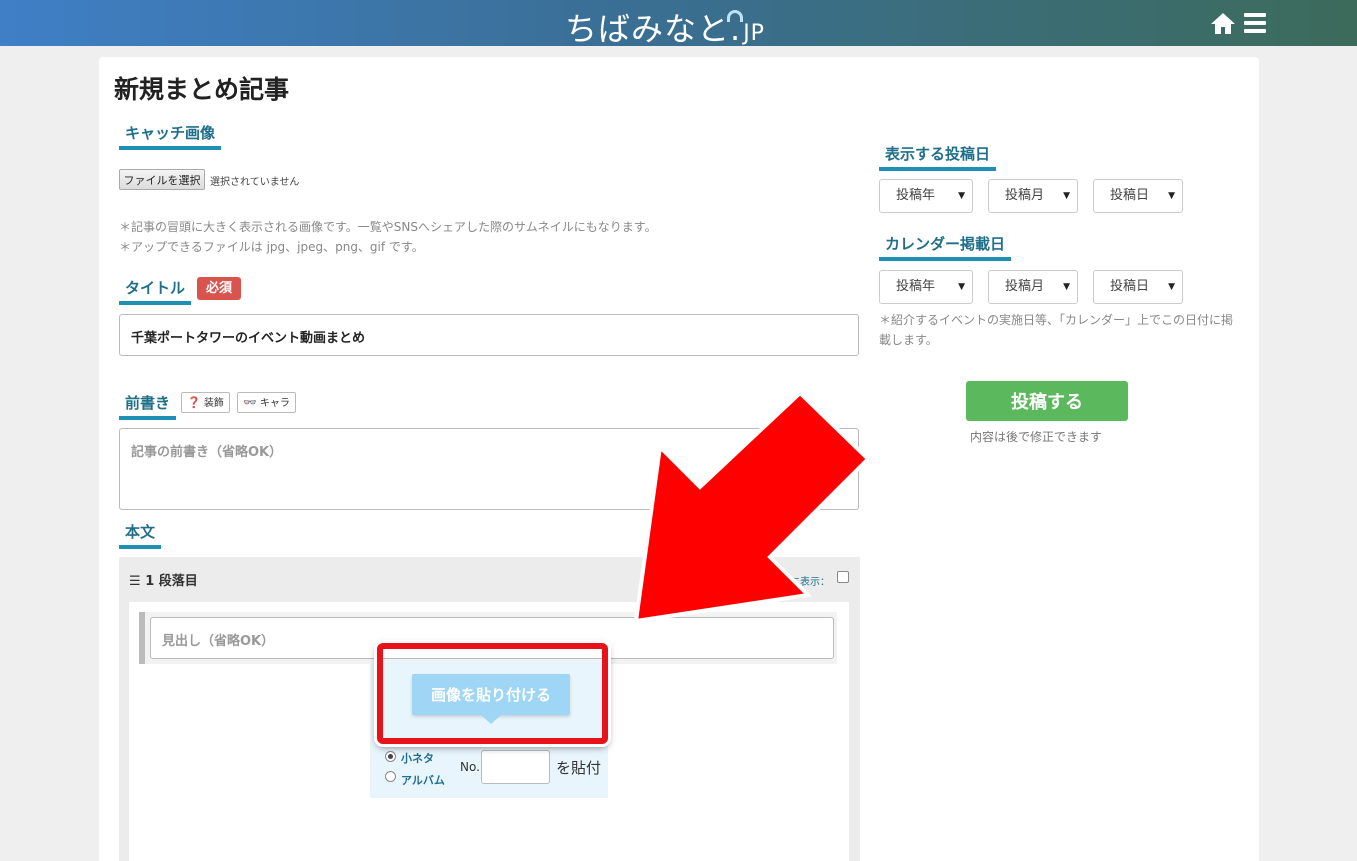  What do you see at coordinates (515, 767) in the screenshot?
I see `number-input` at bounding box center [515, 767].